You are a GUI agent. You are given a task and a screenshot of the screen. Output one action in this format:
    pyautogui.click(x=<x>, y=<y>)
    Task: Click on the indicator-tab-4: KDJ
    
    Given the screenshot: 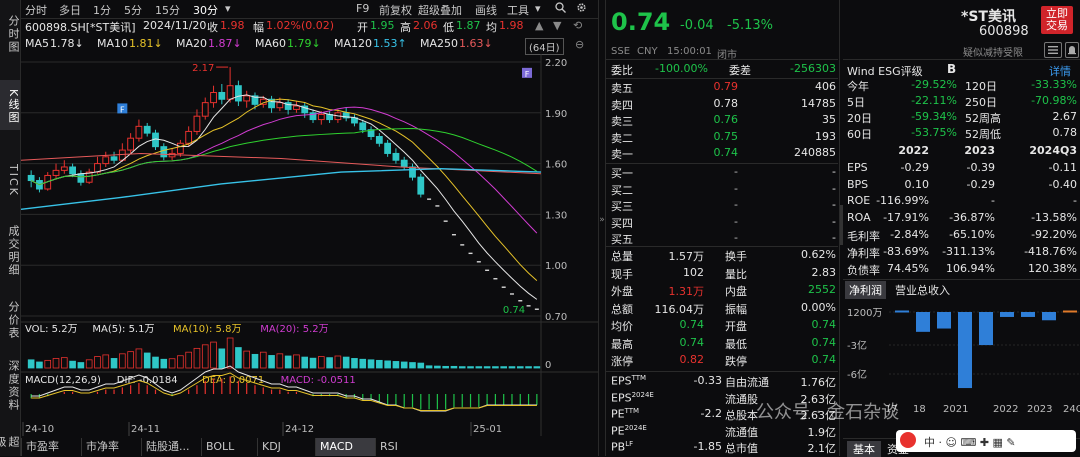 What is the action you would take?
    pyautogui.click(x=286, y=447)
    